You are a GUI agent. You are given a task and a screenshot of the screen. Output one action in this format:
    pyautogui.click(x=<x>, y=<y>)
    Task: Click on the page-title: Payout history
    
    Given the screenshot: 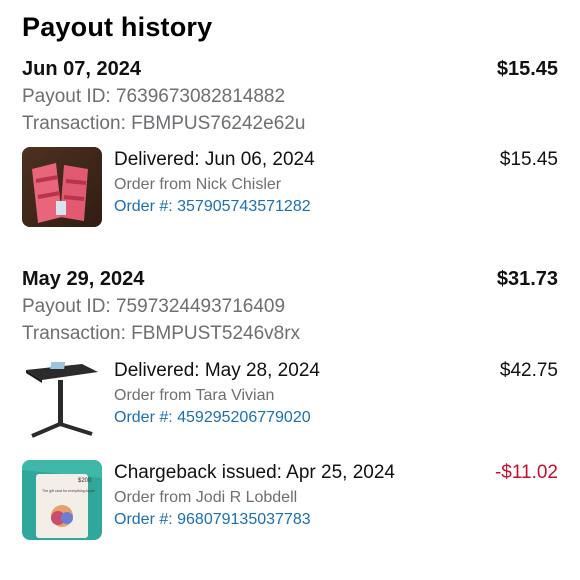 What is the action you would take?
    pyautogui.click(x=117, y=27)
    